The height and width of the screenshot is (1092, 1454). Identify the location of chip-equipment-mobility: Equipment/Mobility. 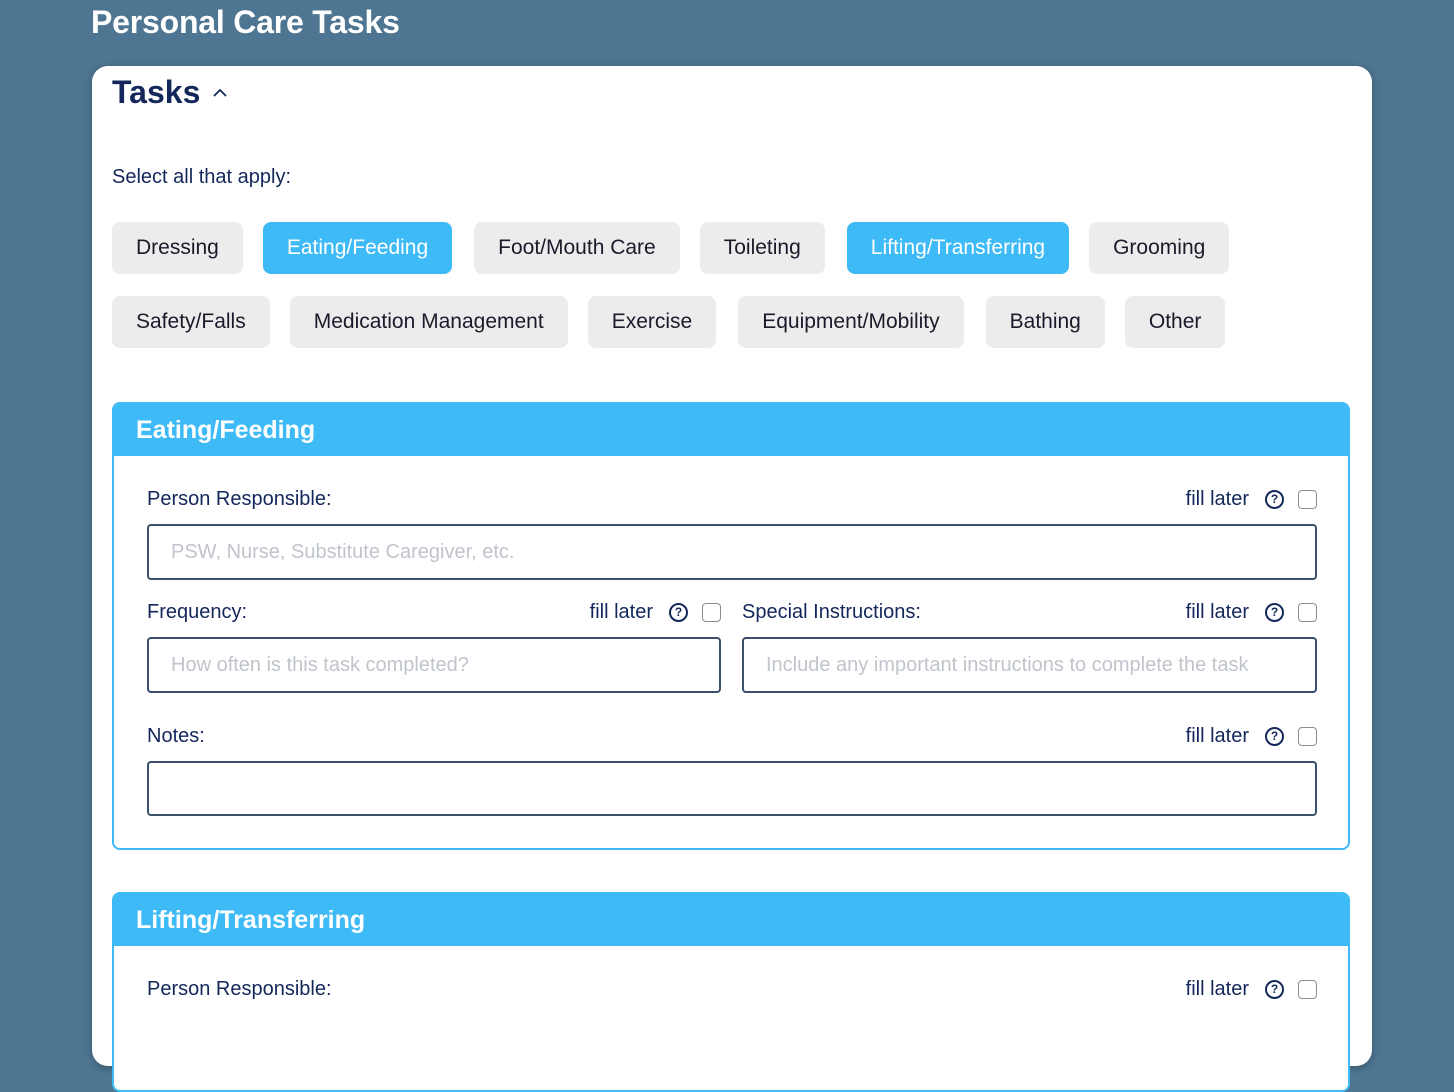
(851, 322).